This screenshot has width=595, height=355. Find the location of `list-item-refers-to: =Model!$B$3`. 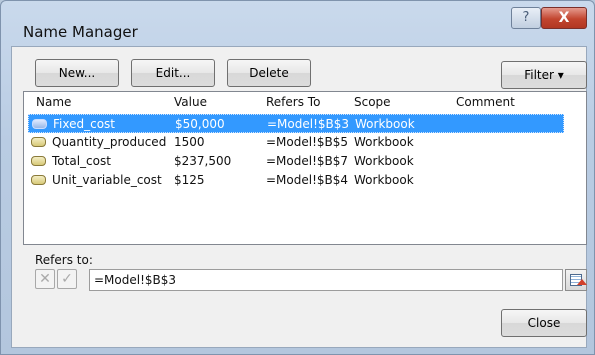

list-item-refers-to: =Model!$B$3 is located at coordinates (308, 124).